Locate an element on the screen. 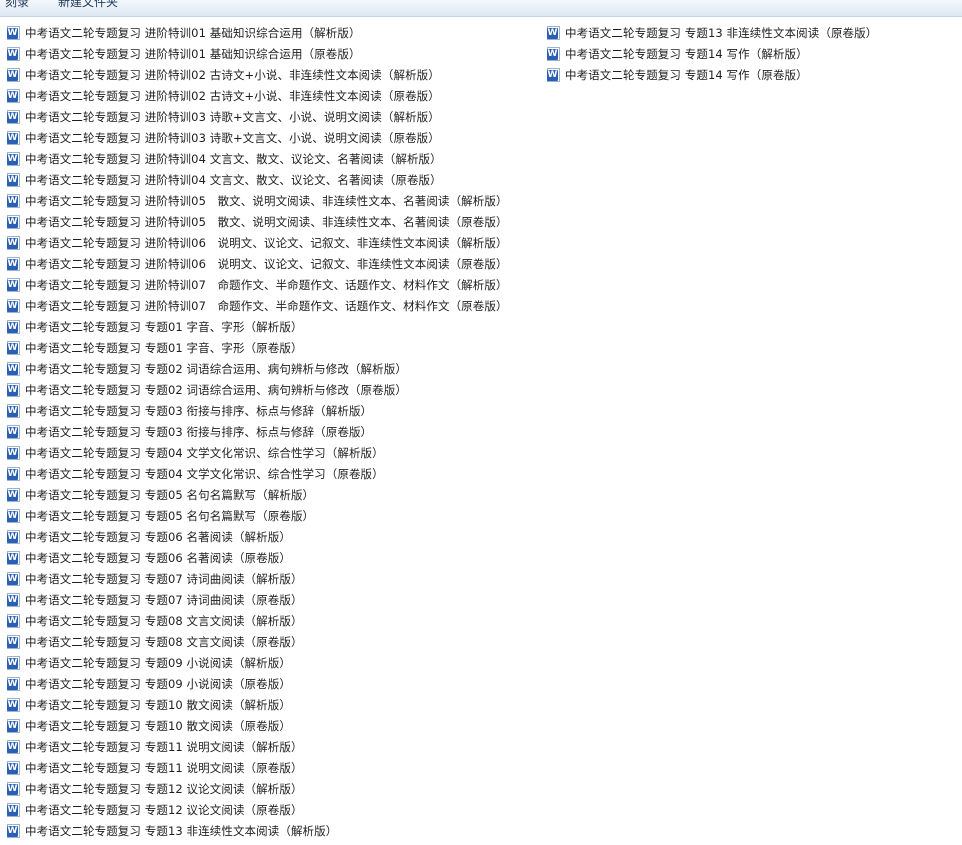 The image size is (962, 845). file-item: 中考语文二轮专题复习 专题06 名著阅读（原卷版） is located at coordinates (257, 557).